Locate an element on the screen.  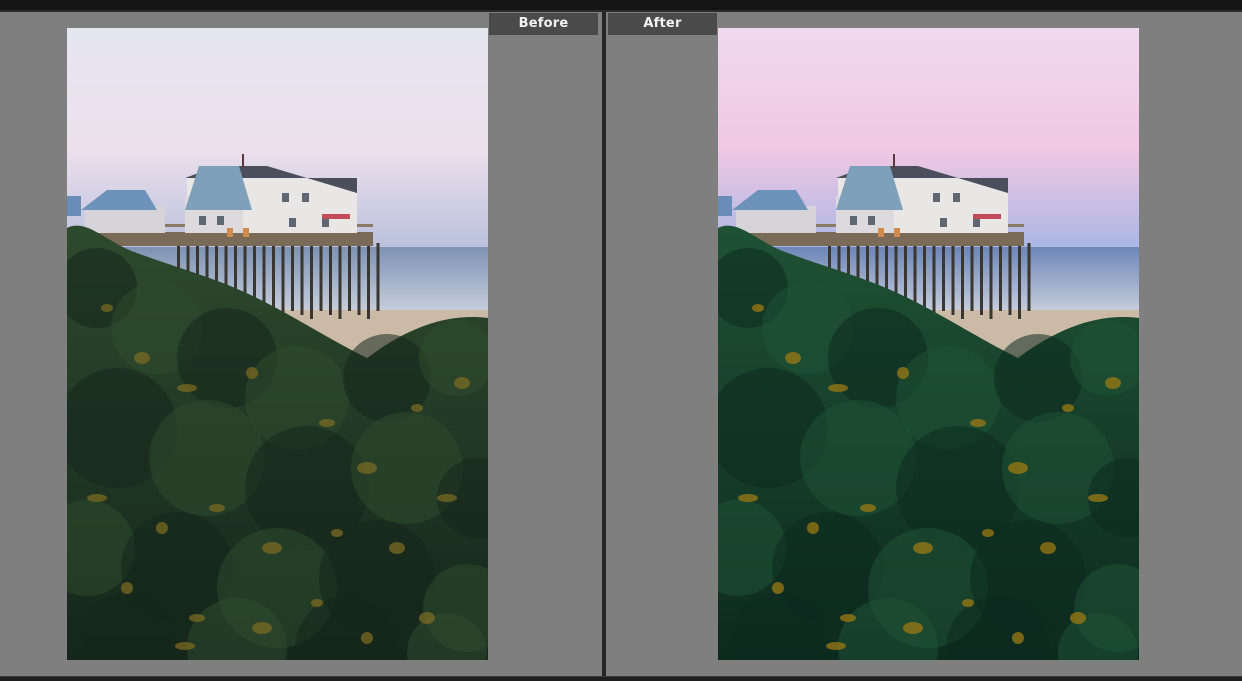
before-label: Before is located at coordinates (543, 24).